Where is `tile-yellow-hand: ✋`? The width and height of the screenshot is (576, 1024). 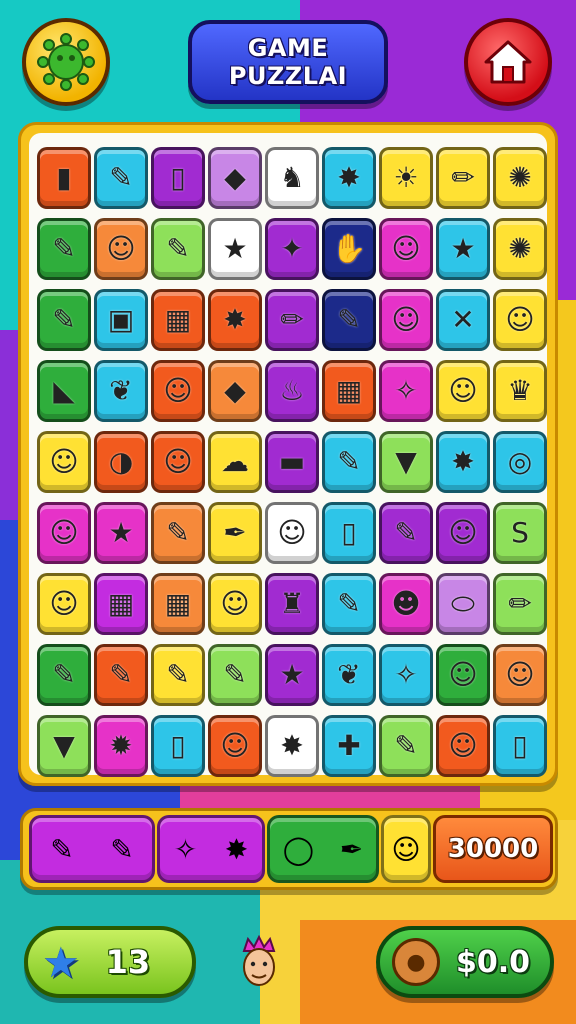 tile-yellow-hand: ✋ is located at coordinates (349, 249).